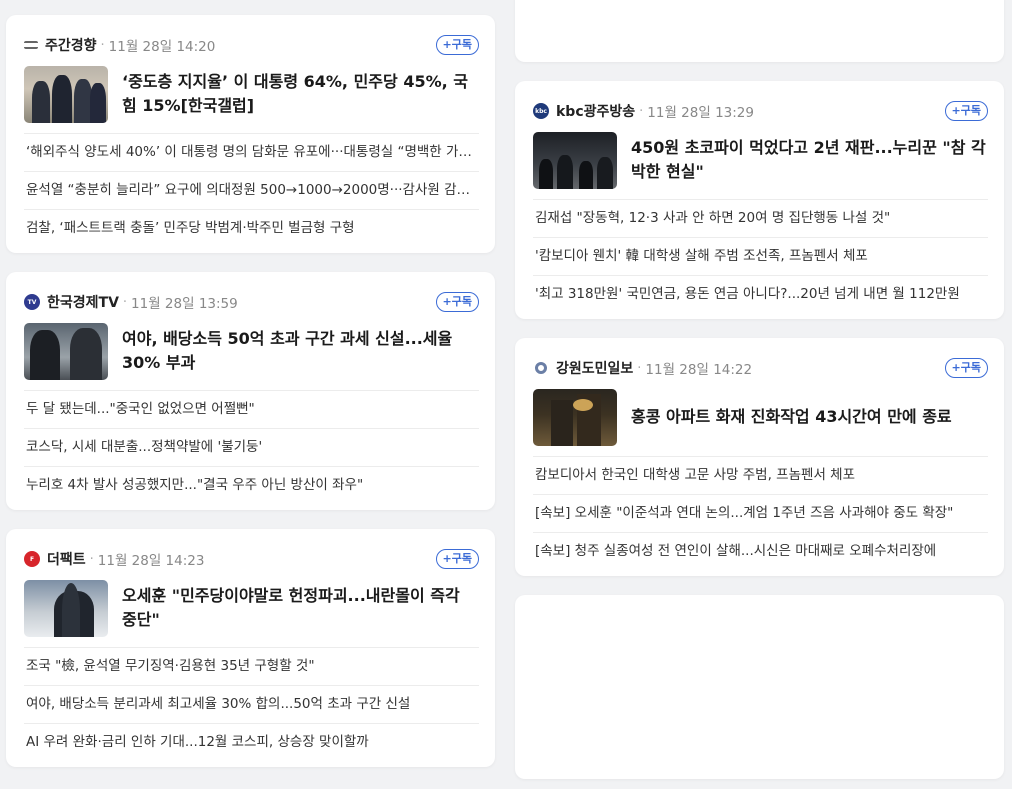 This screenshot has width=1012, height=789. I want to click on press-time: 11월 28일 14:23, so click(151, 561).